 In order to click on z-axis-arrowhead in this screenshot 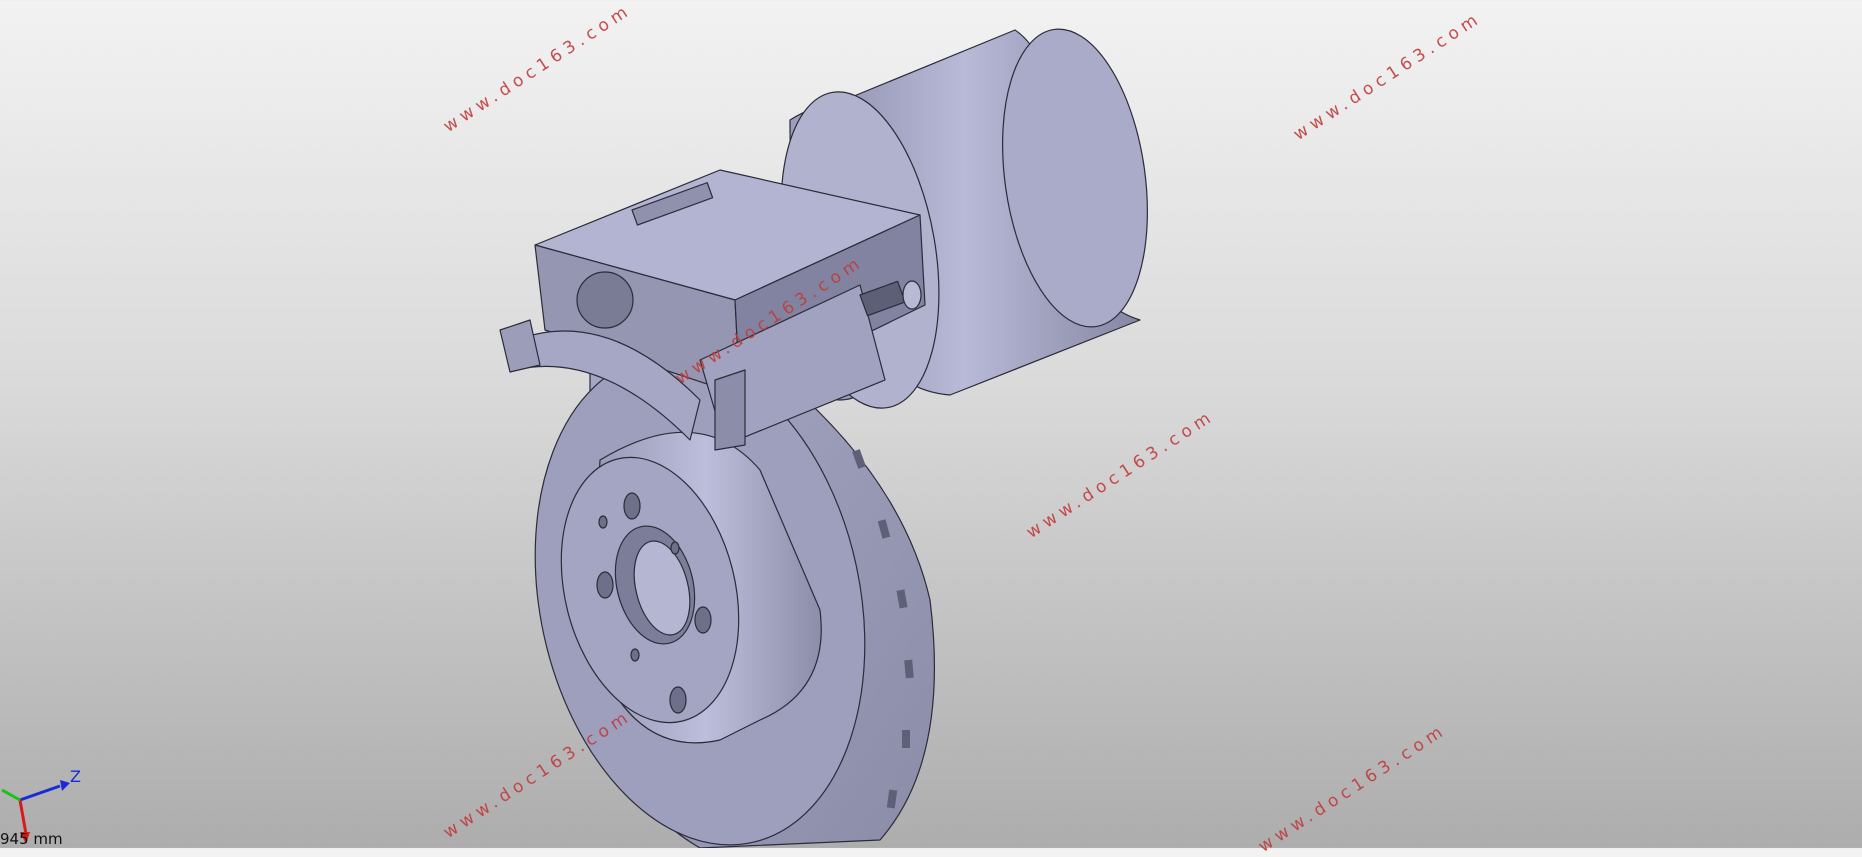, I will do `click(65, 785)`.